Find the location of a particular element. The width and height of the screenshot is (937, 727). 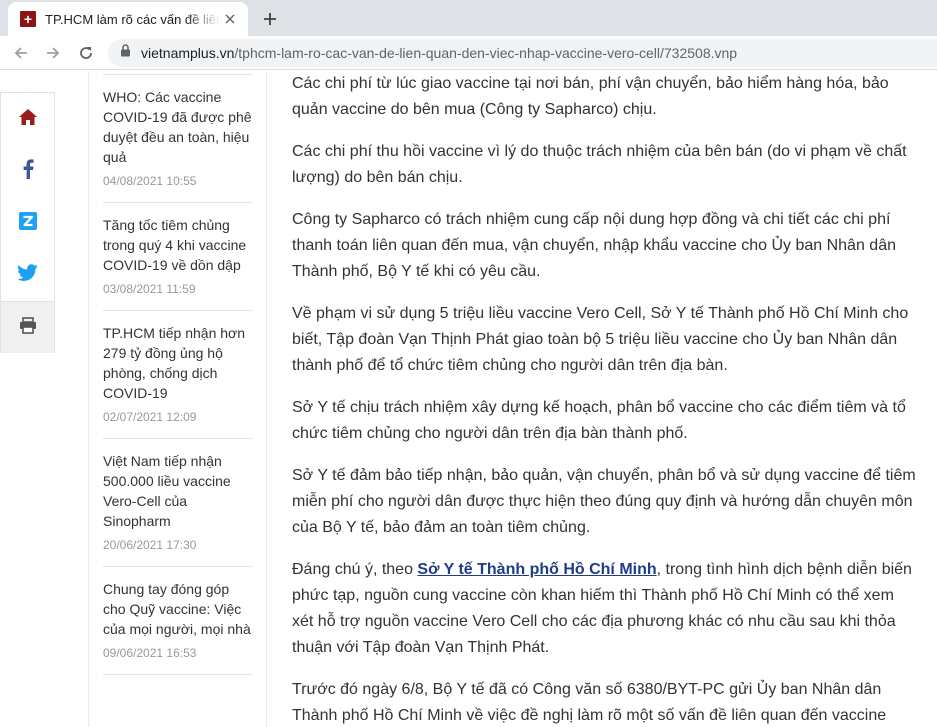

forward-arrow-icon is located at coordinates (53, 53).